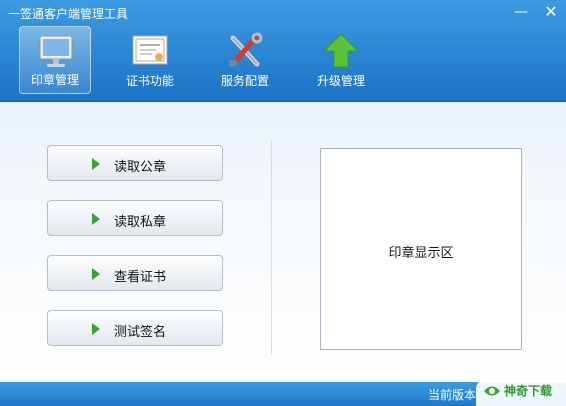 This screenshot has height=406, width=566. I want to click on tool-label: 服务配置, so click(244, 81).